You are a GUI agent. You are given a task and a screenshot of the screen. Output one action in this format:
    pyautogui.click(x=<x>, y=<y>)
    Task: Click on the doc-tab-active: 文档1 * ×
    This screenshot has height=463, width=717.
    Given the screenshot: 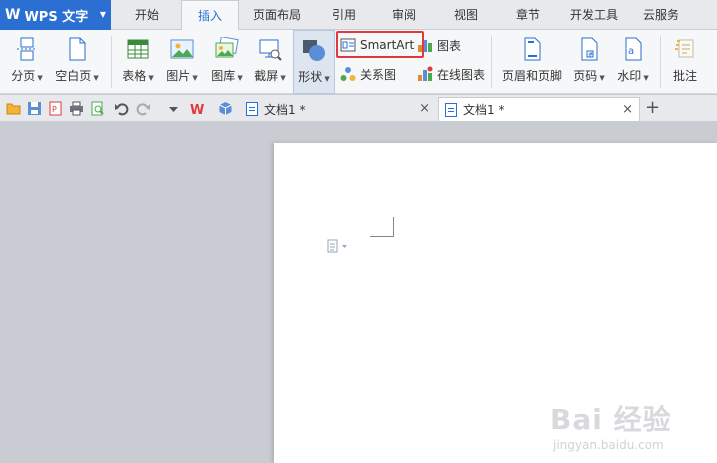 What is the action you would take?
    pyautogui.click(x=539, y=109)
    